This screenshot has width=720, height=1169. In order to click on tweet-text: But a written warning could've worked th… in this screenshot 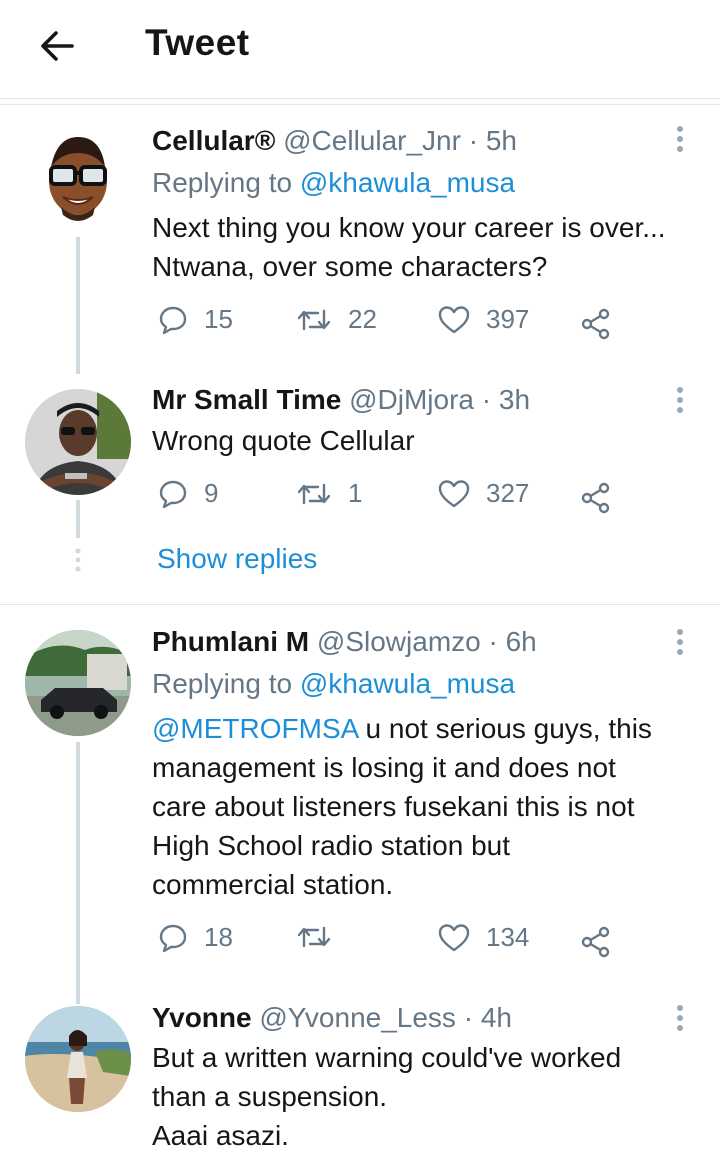, I will do `click(429, 1096)`.